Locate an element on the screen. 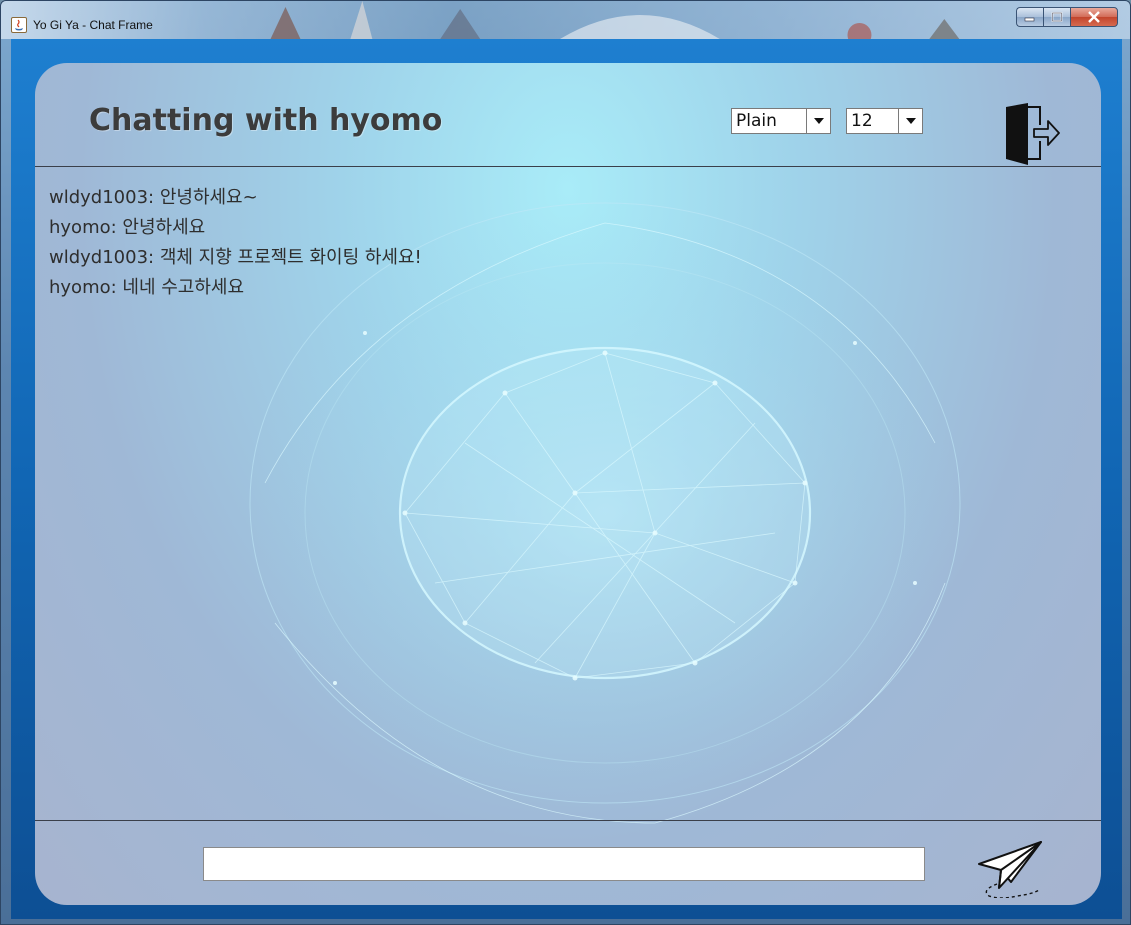  font-size-value: 12 is located at coordinates (862, 121).